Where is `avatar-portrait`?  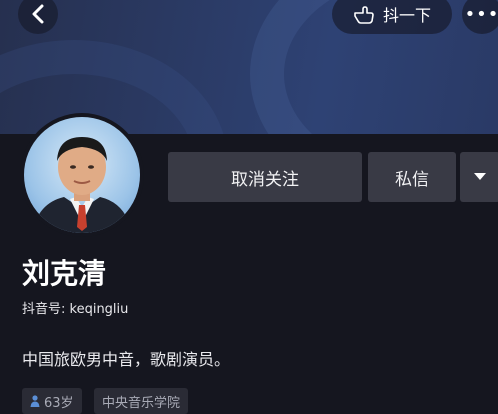
avatar-portrait is located at coordinates (82, 185).